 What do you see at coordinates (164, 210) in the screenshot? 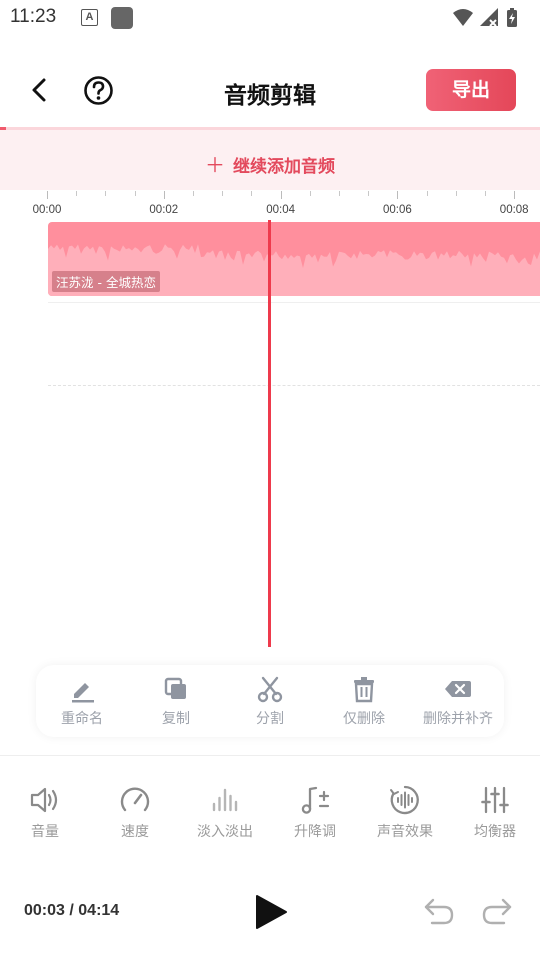
I see `ruler-tick-label: 00:02` at bounding box center [164, 210].